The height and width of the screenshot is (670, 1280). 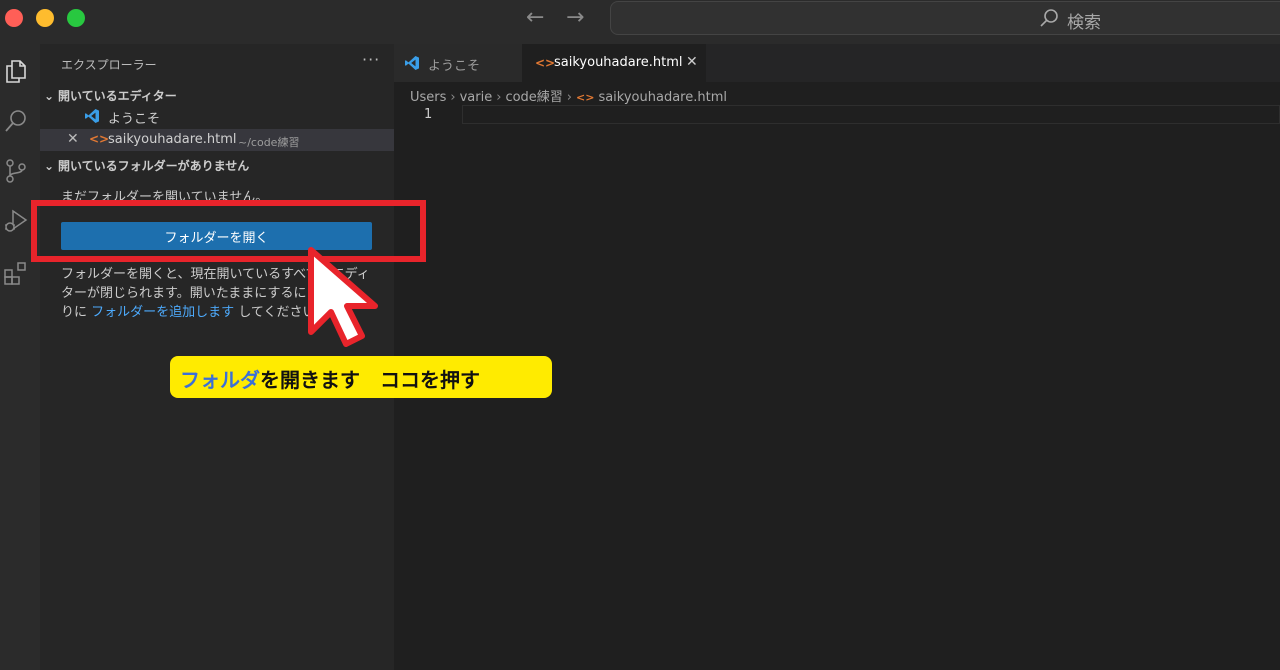 What do you see at coordinates (20, 357) in the screenshot?
I see `activity-bar` at bounding box center [20, 357].